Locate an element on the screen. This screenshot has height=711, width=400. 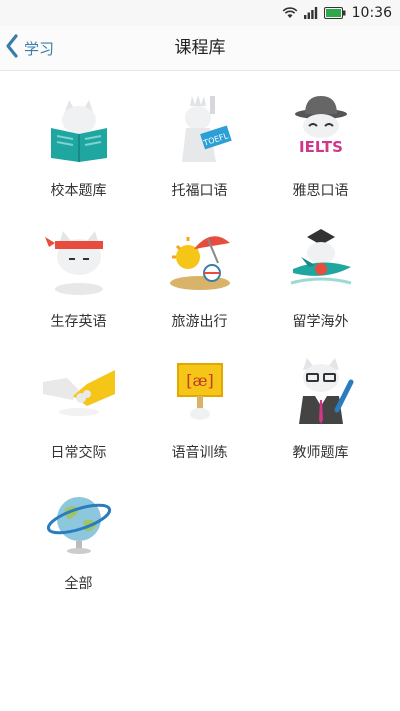
course-item-survival-english: 生存英语 is located at coordinates (78, 282).